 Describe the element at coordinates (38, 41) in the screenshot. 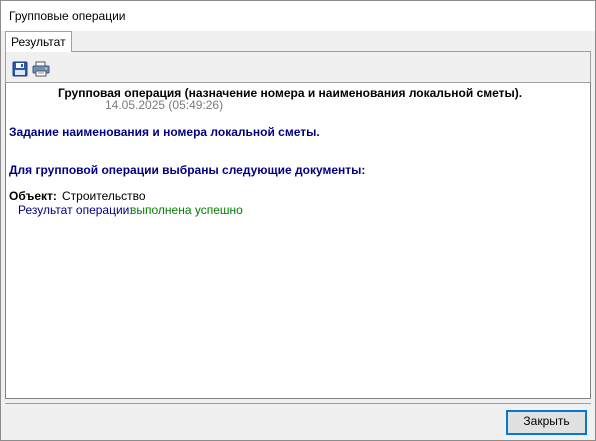

I see `tab-result: Результат` at that location.